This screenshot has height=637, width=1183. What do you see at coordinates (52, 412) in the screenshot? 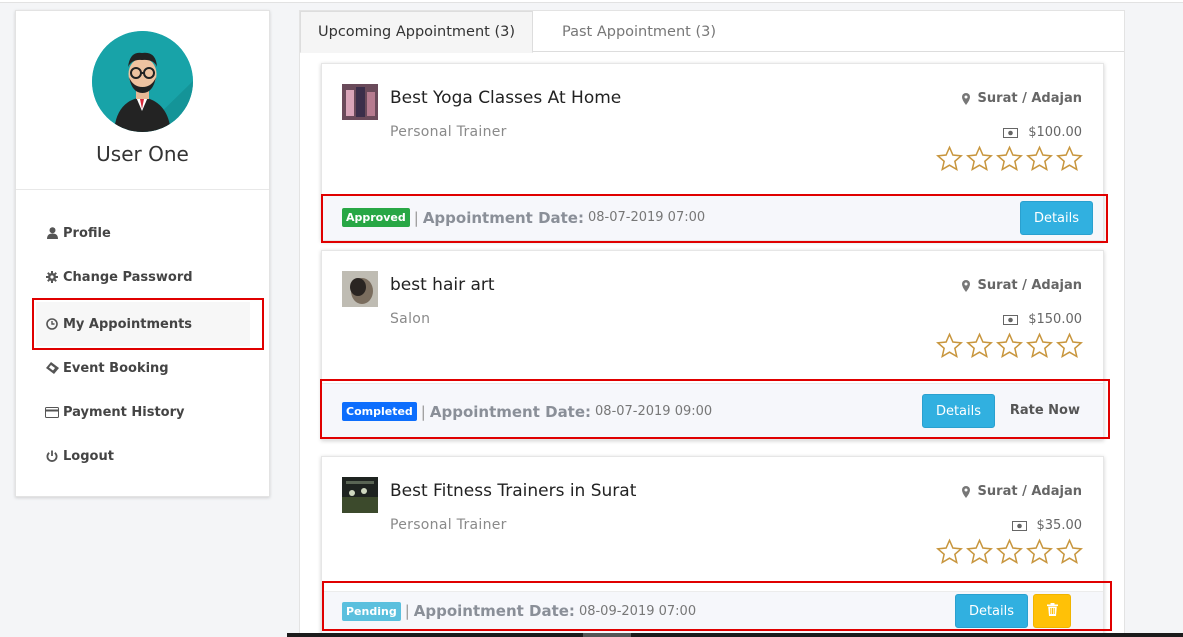
I see `credit-card-icon` at bounding box center [52, 412].